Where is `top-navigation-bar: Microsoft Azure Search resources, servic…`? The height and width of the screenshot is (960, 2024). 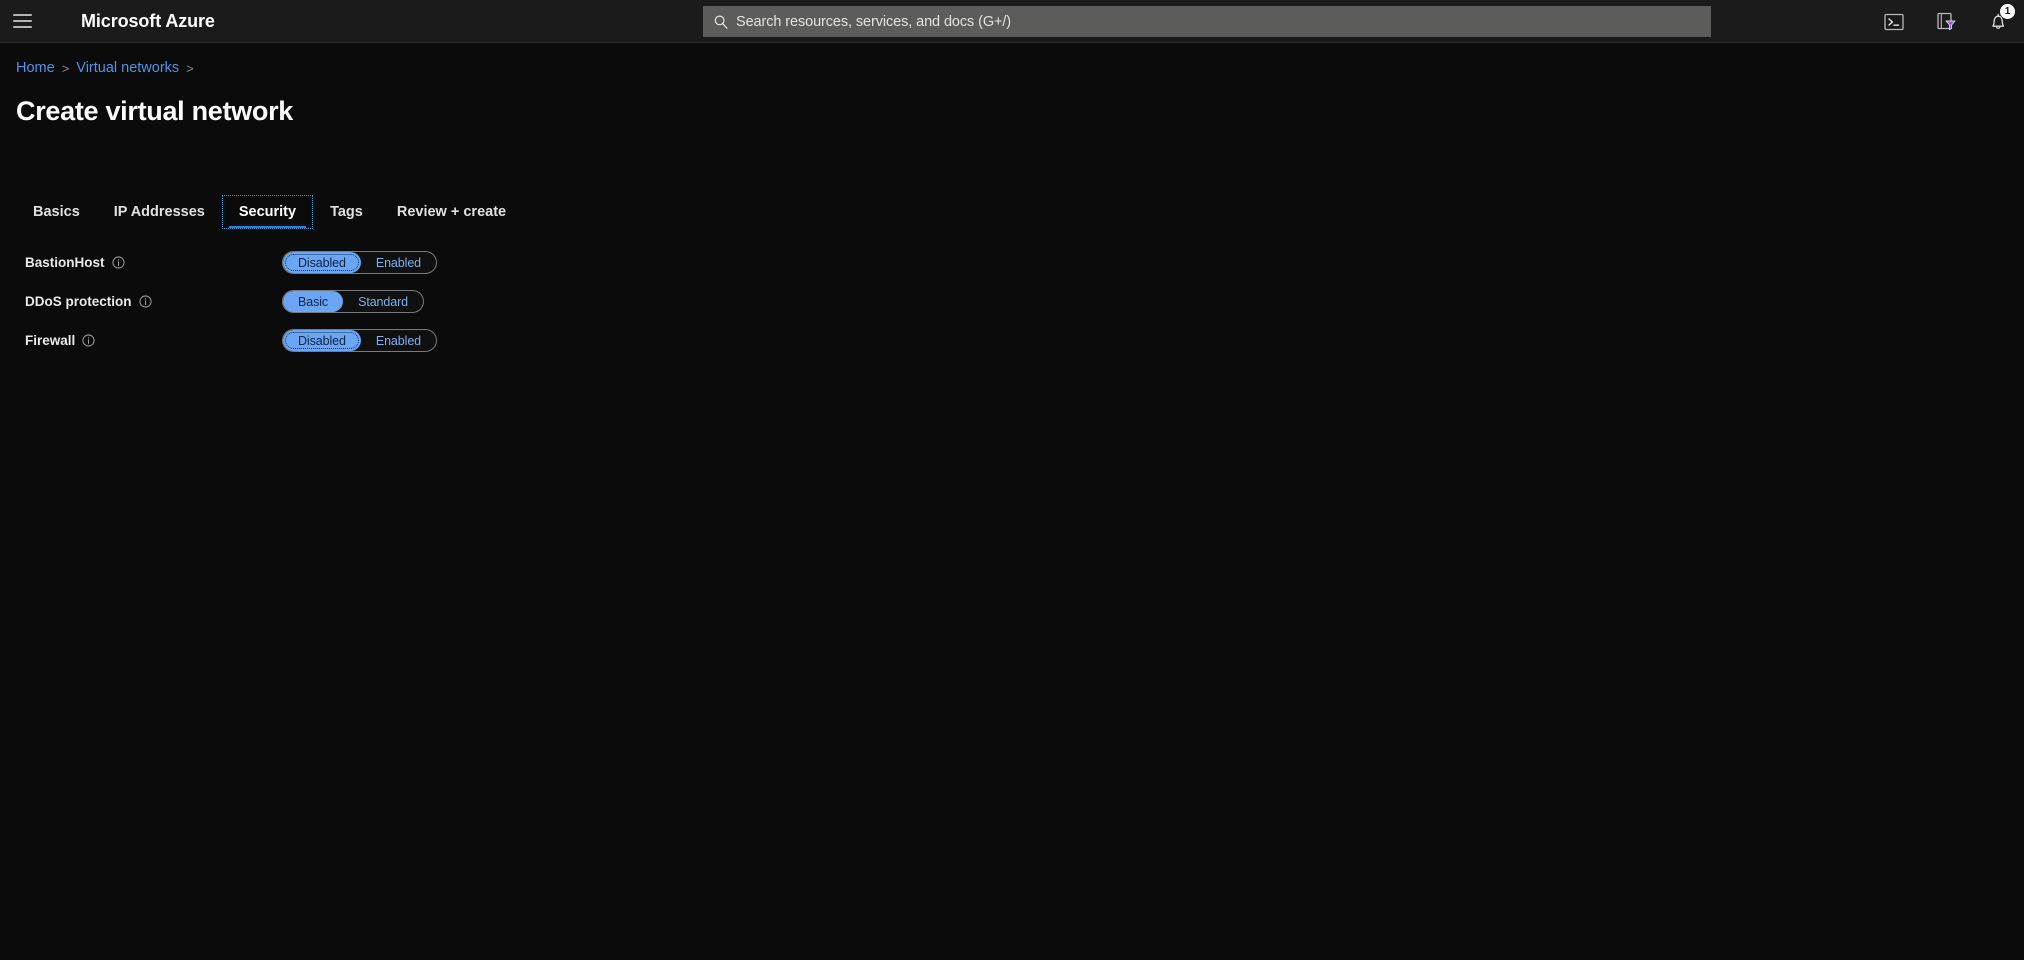
top-navigation-bar: Microsoft Azure Search resources, servic… is located at coordinates (1012, 21).